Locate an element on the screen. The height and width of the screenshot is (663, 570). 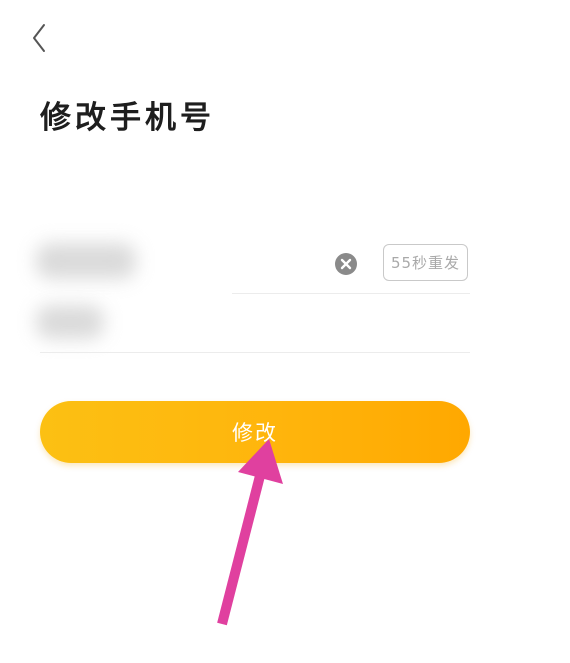
resend-code-button: 55秒重发 is located at coordinates (425, 262).